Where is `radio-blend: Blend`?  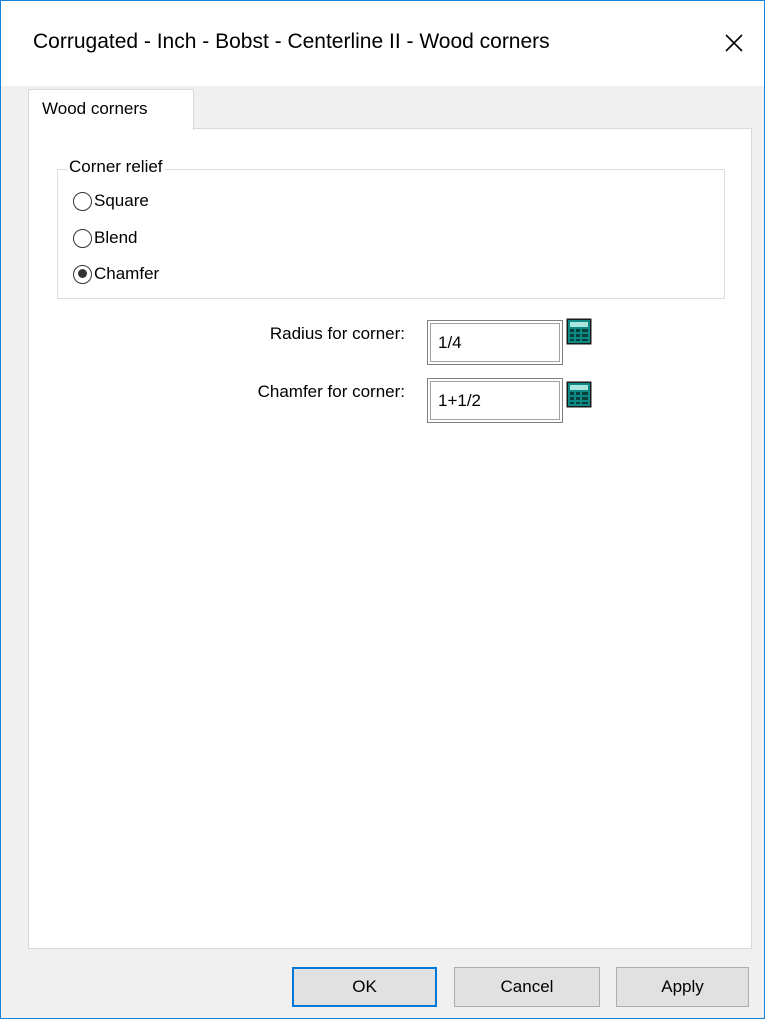 radio-blend: Blend is located at coordinates (105, 238).